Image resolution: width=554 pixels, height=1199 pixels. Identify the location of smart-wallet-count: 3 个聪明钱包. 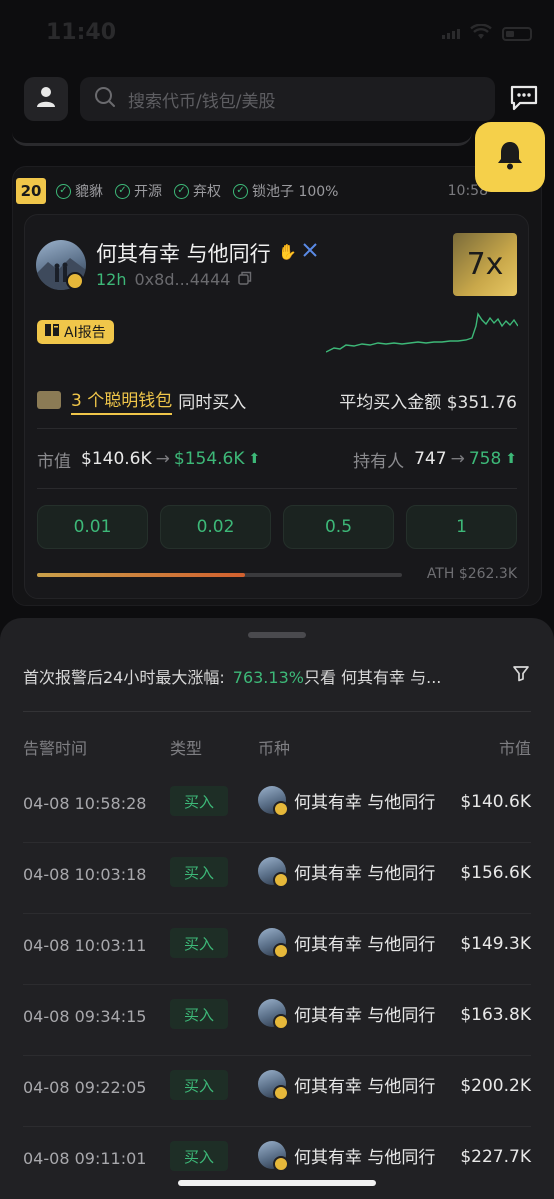
(122, 400).